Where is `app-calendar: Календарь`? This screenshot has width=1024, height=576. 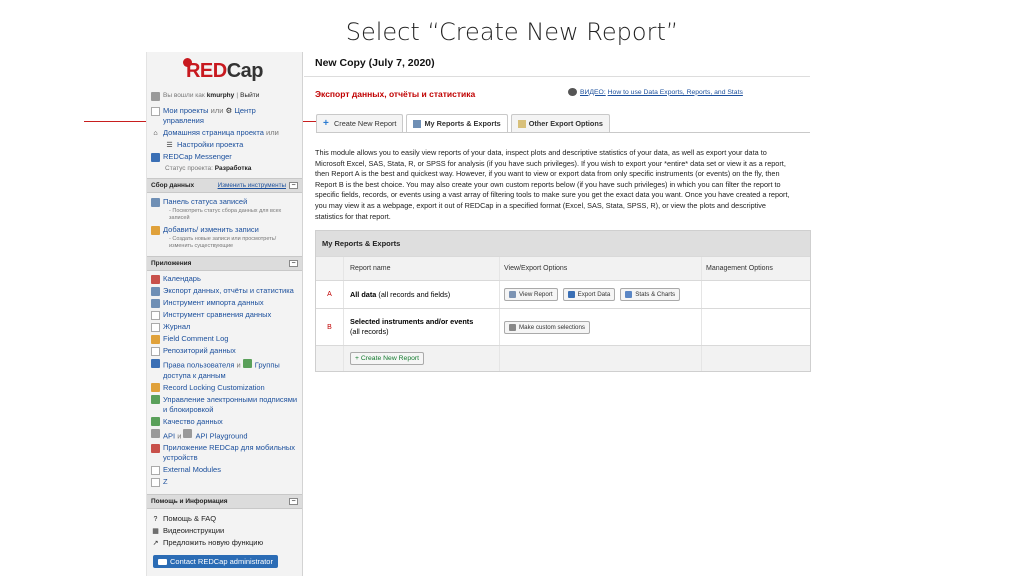 app-calendar: Календарь is located at coordinates (224, 279).